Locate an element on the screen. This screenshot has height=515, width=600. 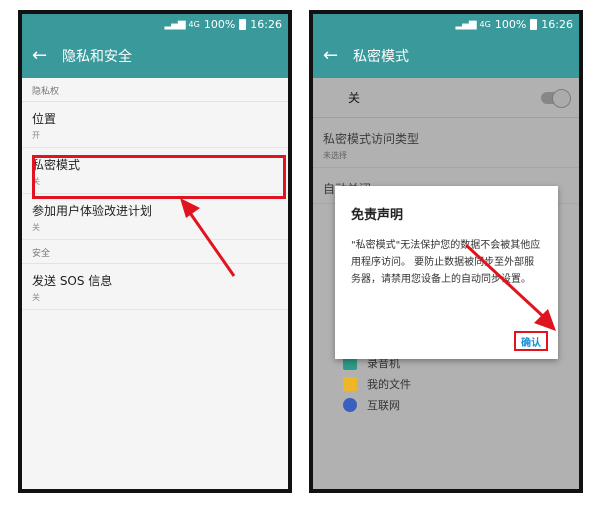
highlight-box is located at coordinates (159, 177).